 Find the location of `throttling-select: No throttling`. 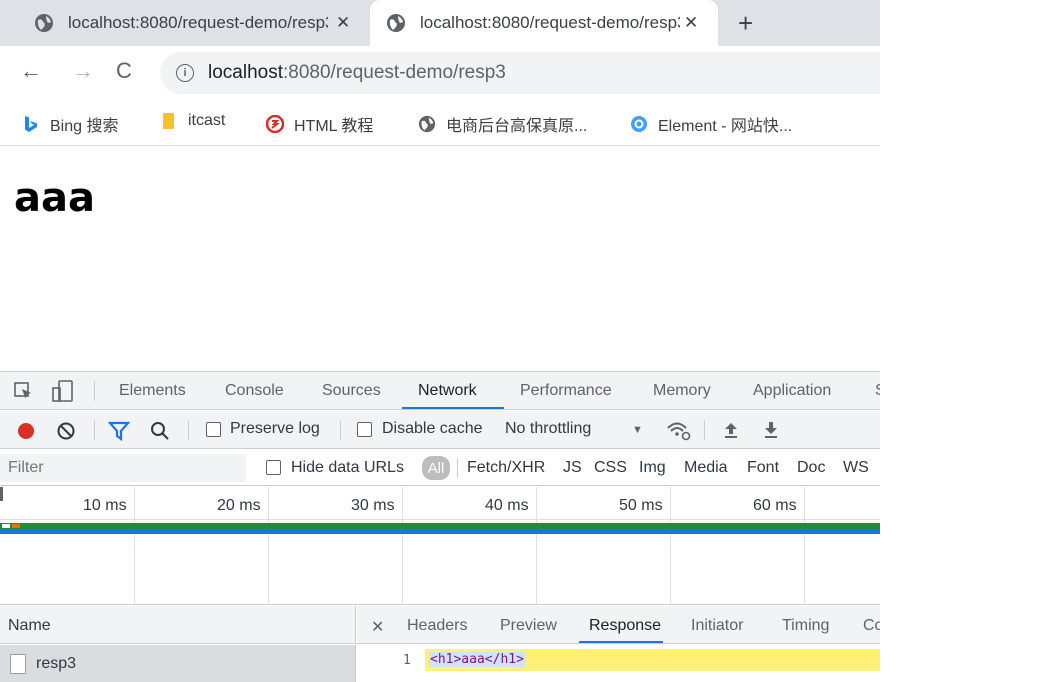

throttling-select: No throttling is located at coordinates (548, 429).